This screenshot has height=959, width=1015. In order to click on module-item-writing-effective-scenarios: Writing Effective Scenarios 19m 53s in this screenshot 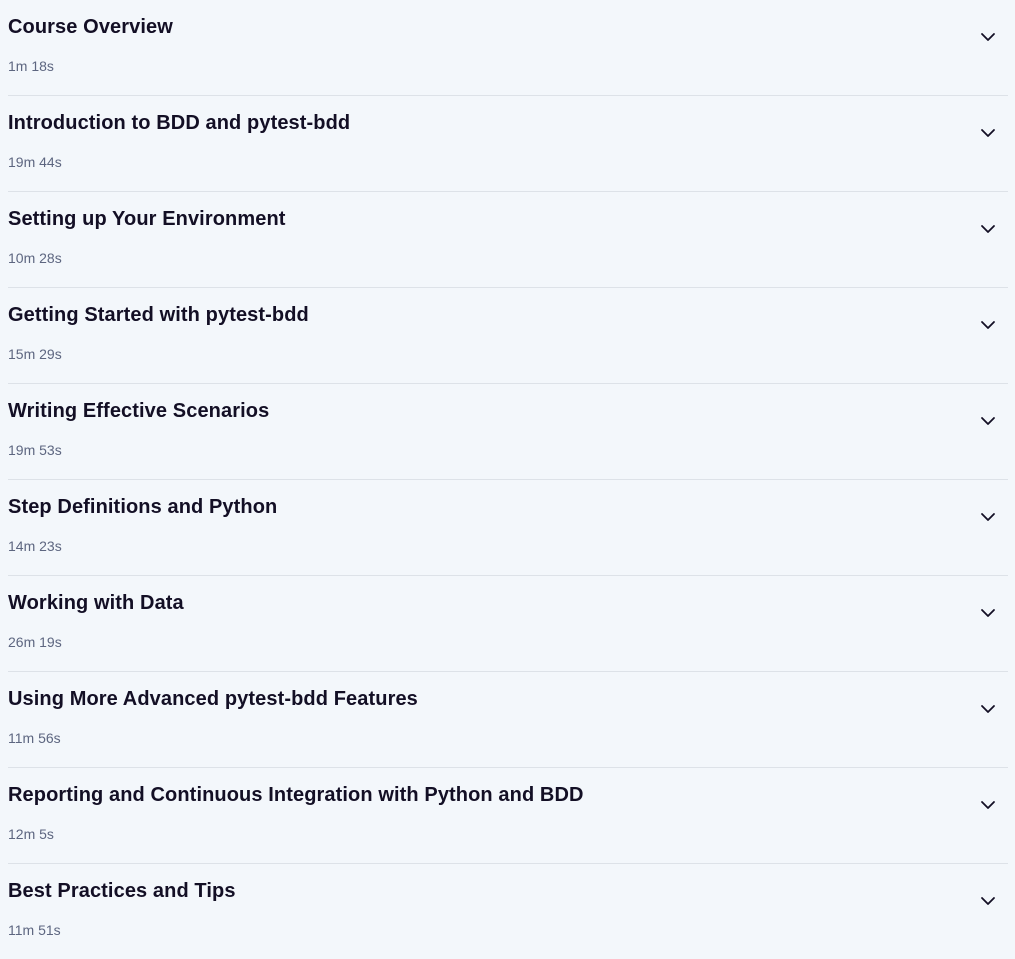, I will do `click(508, 432)`.